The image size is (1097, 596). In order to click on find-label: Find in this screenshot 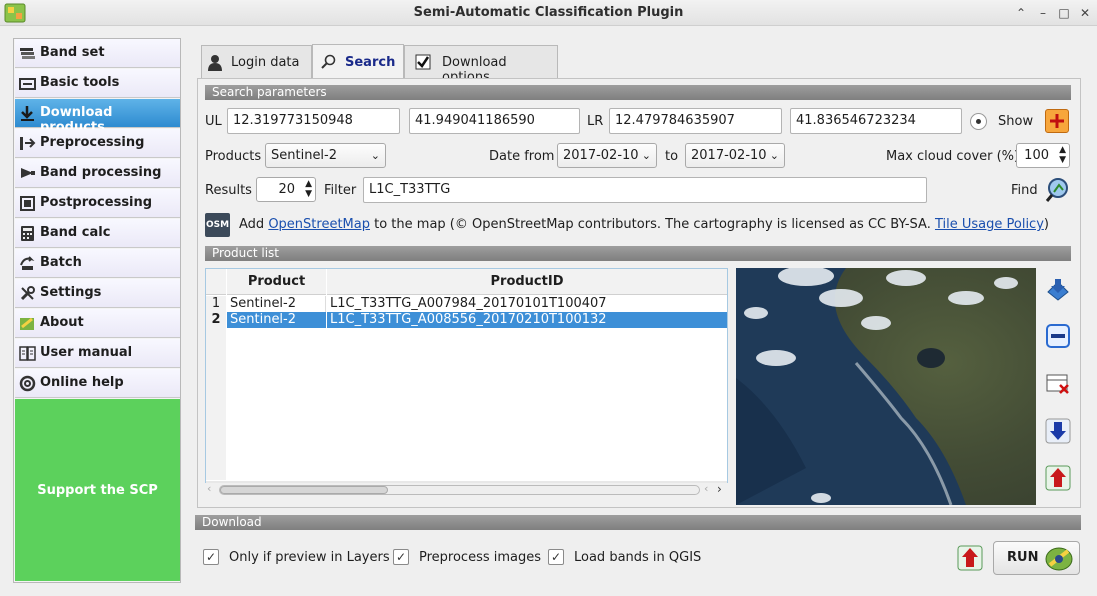, I will do `click(1024, 190)`.